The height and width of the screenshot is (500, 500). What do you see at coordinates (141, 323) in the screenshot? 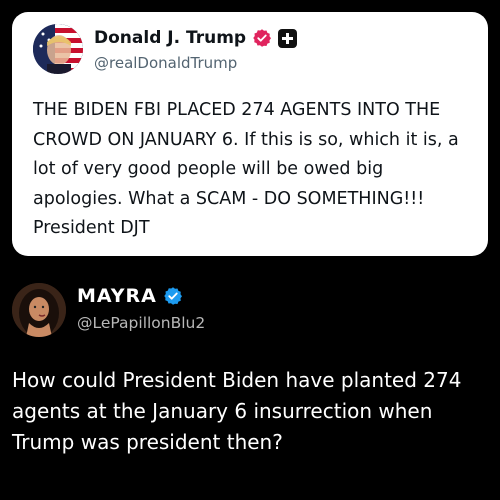
I see `reply-author-handle: @LePapillonBlu2` at bounding box center [141, 323].